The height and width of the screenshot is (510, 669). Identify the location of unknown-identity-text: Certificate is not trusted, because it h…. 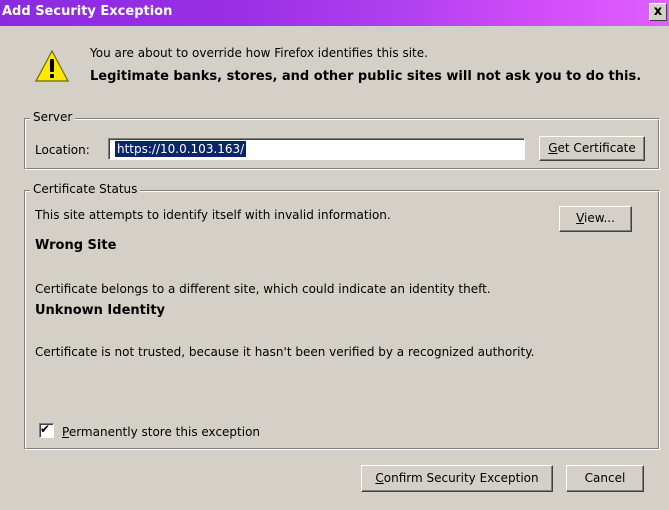
(285, 352).